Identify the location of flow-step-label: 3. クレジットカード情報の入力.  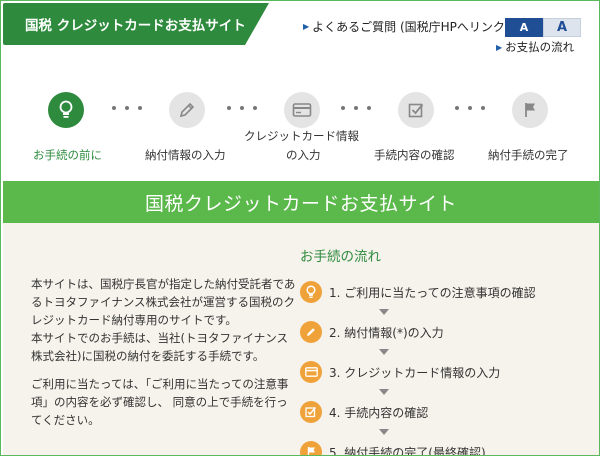
(415, 372).